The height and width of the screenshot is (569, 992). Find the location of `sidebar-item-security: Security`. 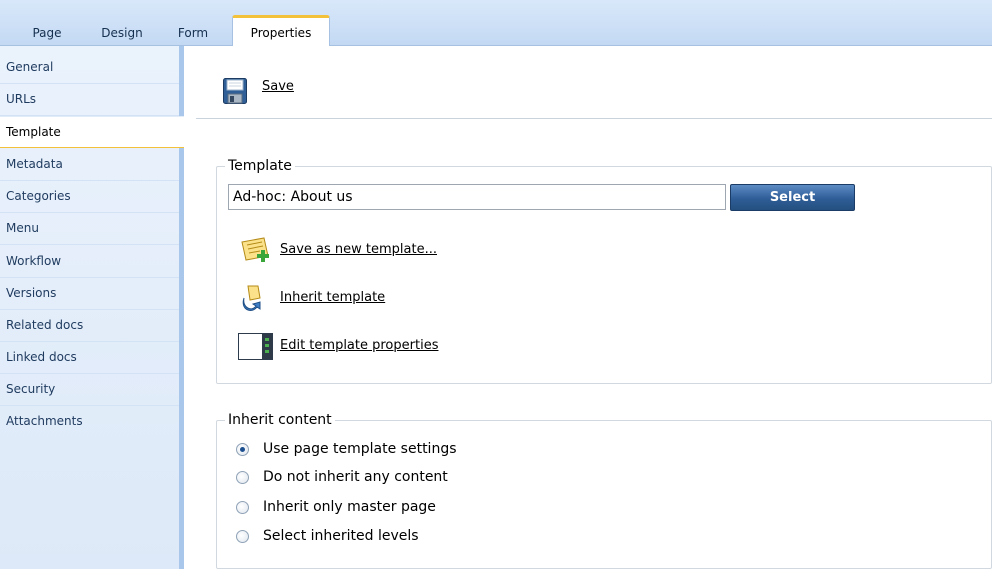

sidebar-item-security: Security is located at coordinates (89, 390).